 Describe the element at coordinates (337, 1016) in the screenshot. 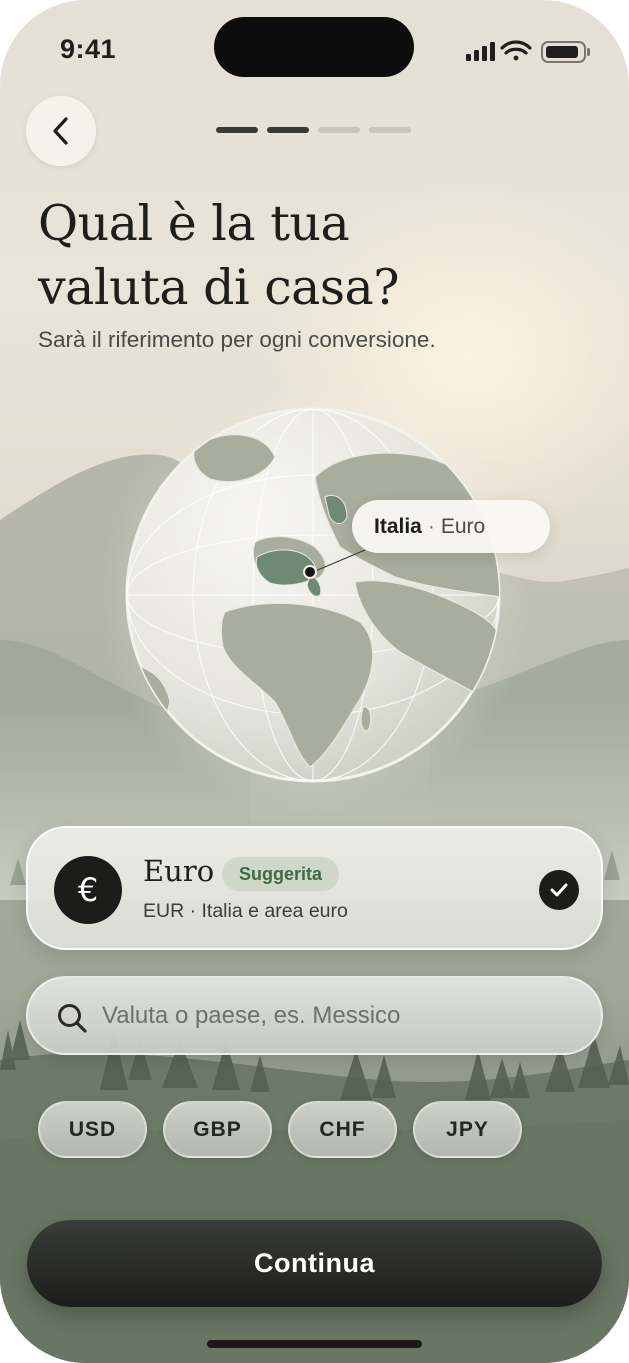

I see `search-input` at that location.